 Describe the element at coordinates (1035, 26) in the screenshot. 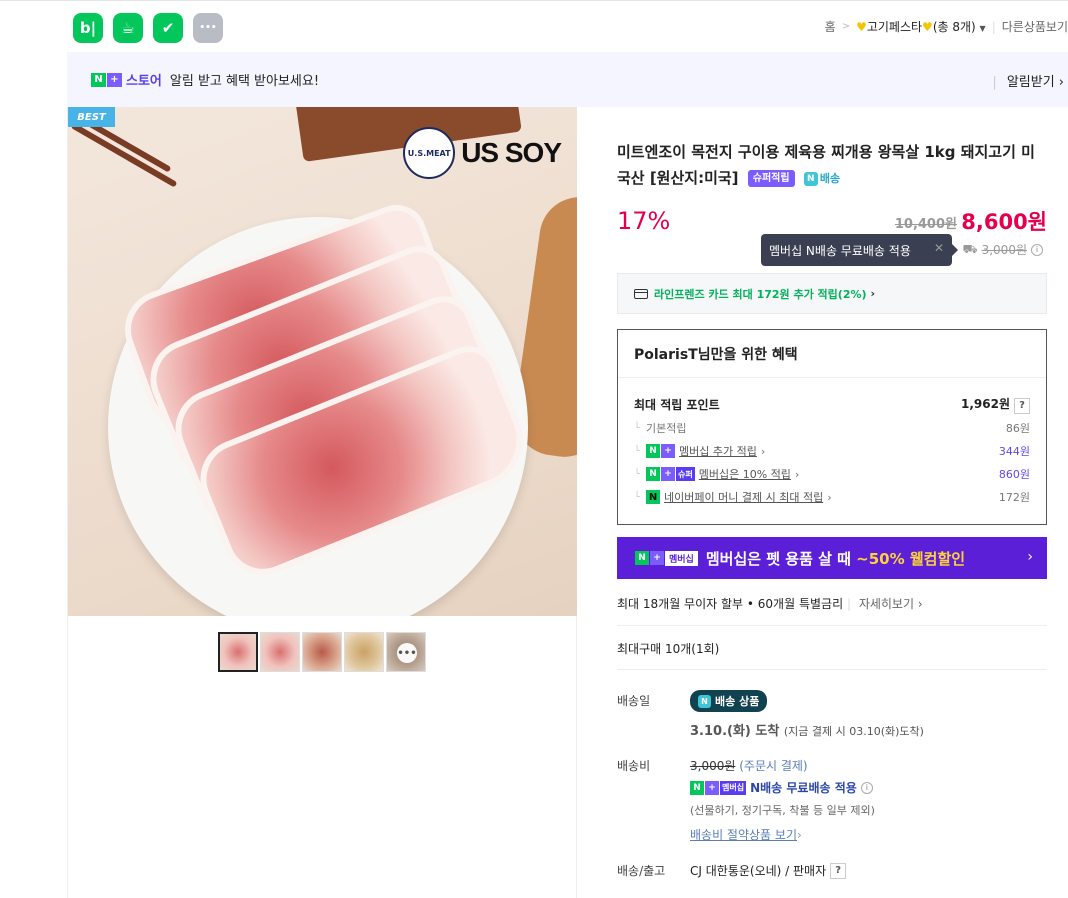

I see `other-products-link: 다른상품보기` at that location.